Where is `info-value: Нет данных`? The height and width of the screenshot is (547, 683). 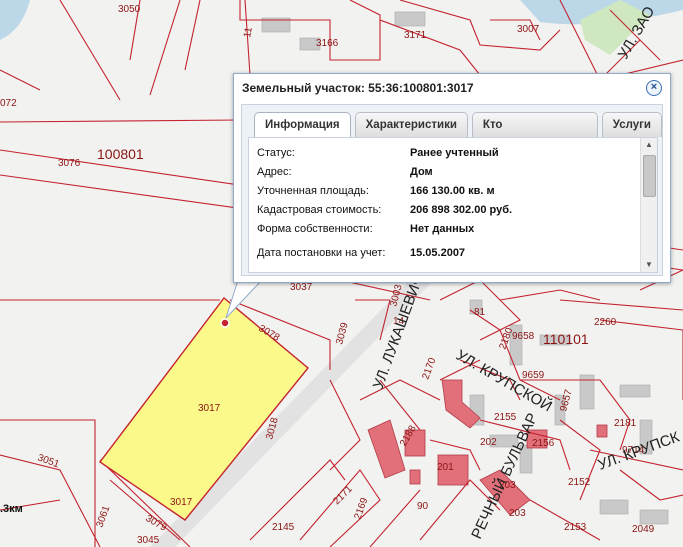
info-value: Нет данных is located at coordinates (442, 229).